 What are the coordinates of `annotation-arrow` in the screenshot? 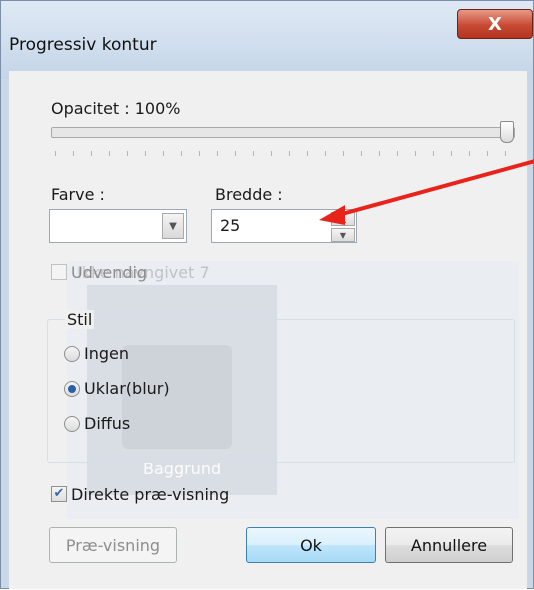 It's located at (426, 192).